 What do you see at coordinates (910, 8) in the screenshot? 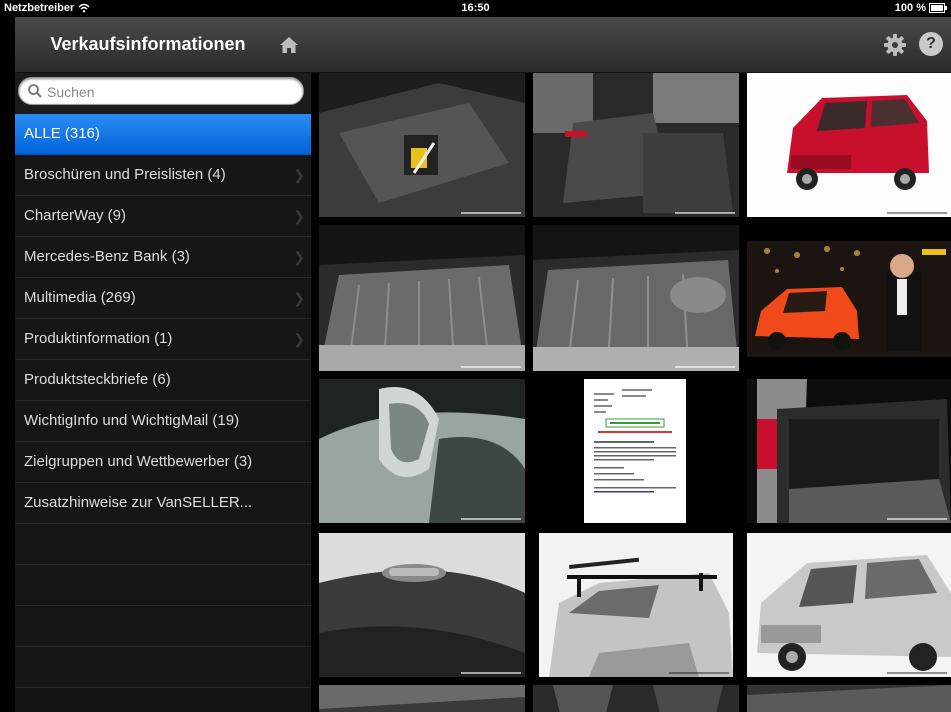
I see `battery-label: 100 %` at bounding box center [910, 8].